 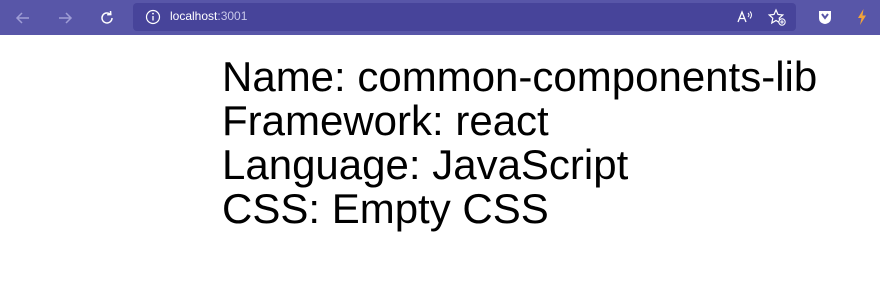 What do you see at coordinates (385, 208) in the screenshot?
I see `css-line: CSS: Empty CSS` at bounding box center [385, 208].